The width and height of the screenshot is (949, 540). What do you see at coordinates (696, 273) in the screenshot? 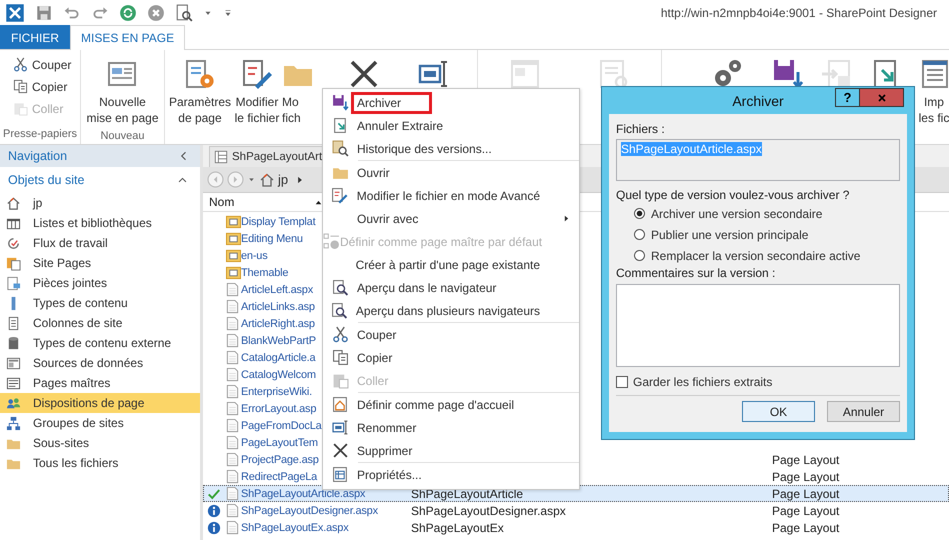
I see `field-label: Commentaires sur la version :` at bounding box center [696, 273].